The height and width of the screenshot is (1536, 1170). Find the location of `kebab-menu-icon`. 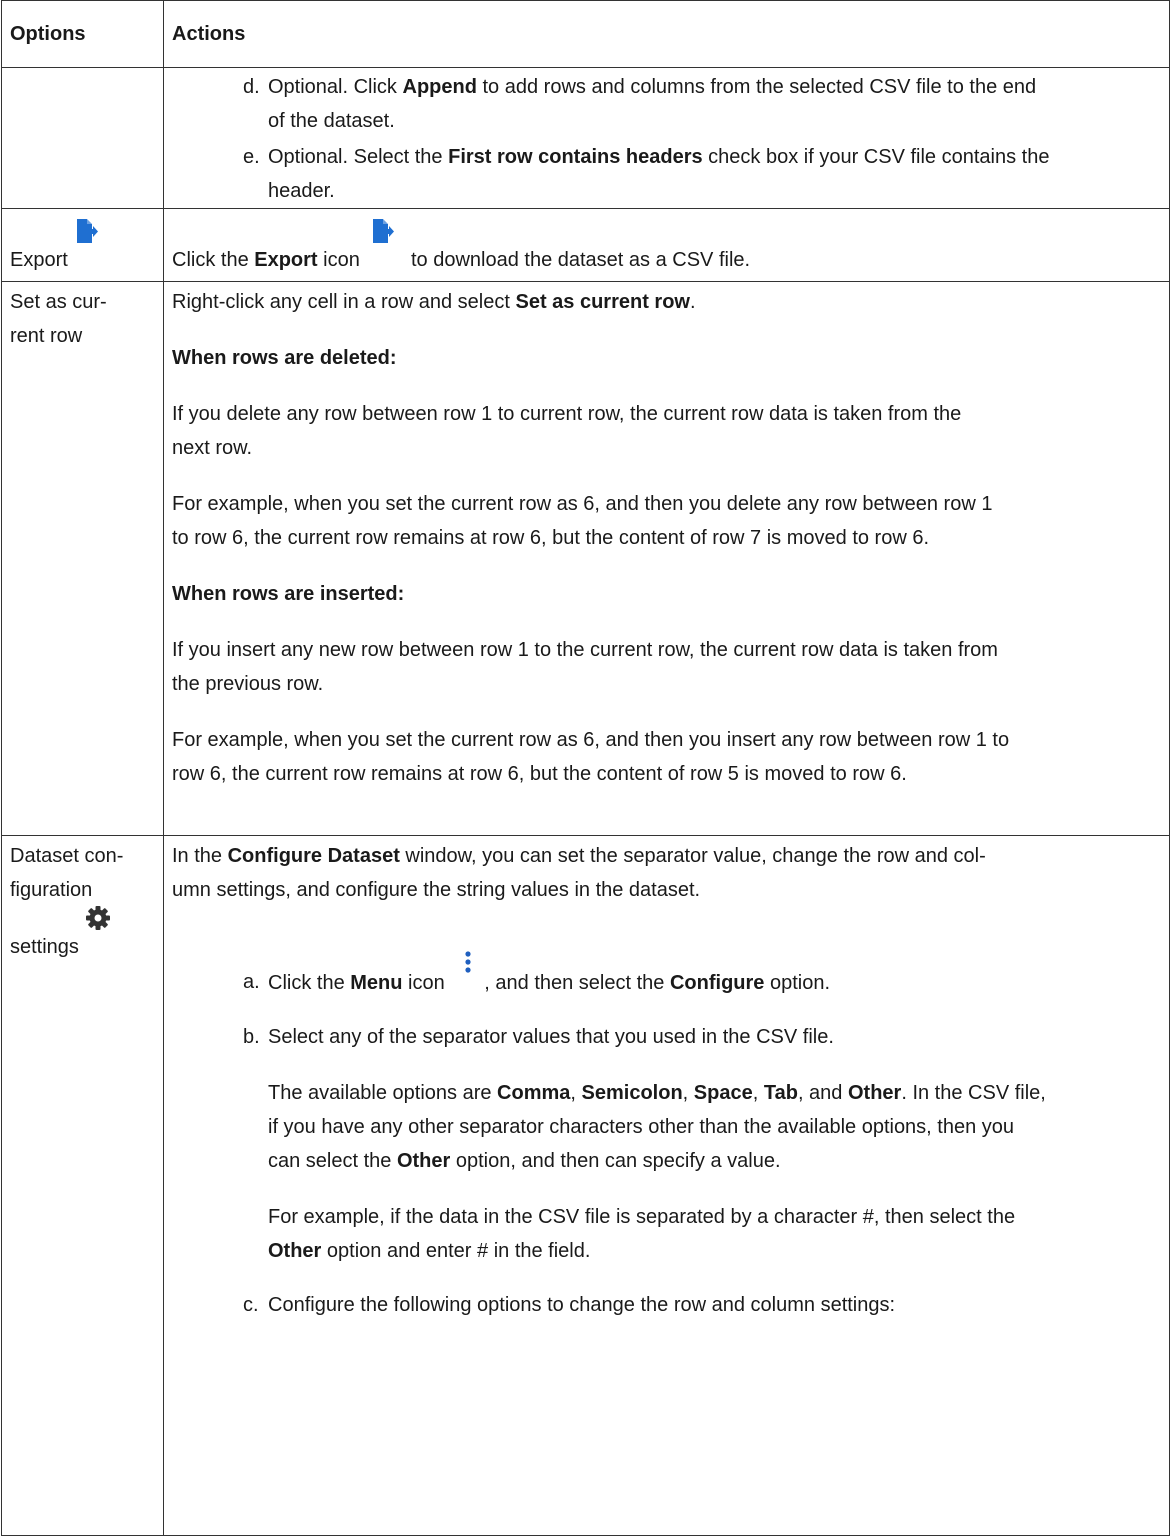

kebab-menu-icon is located at coordinates (468, 963).